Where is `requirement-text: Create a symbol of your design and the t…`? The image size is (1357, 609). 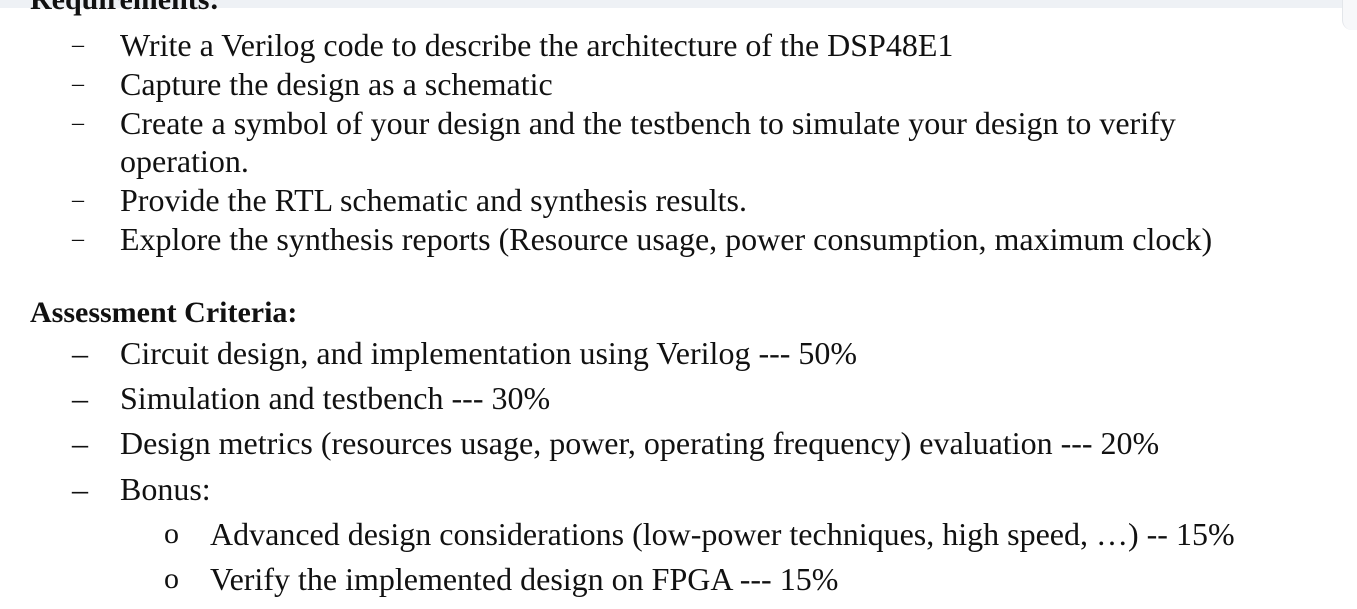 requirement-text: Create a symbol of your design and the t… is located at coordinates (648, 123).